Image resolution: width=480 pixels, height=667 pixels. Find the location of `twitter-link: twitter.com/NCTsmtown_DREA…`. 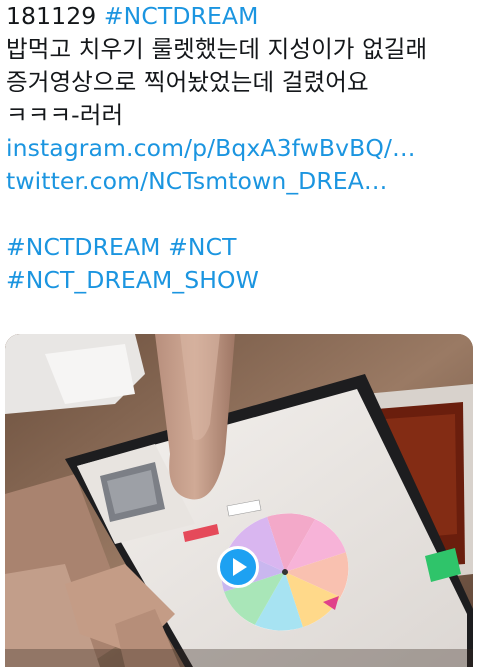

twitter-link: twitter.com/NCTsmtown_DREA… is located at coordinates (241, 181).